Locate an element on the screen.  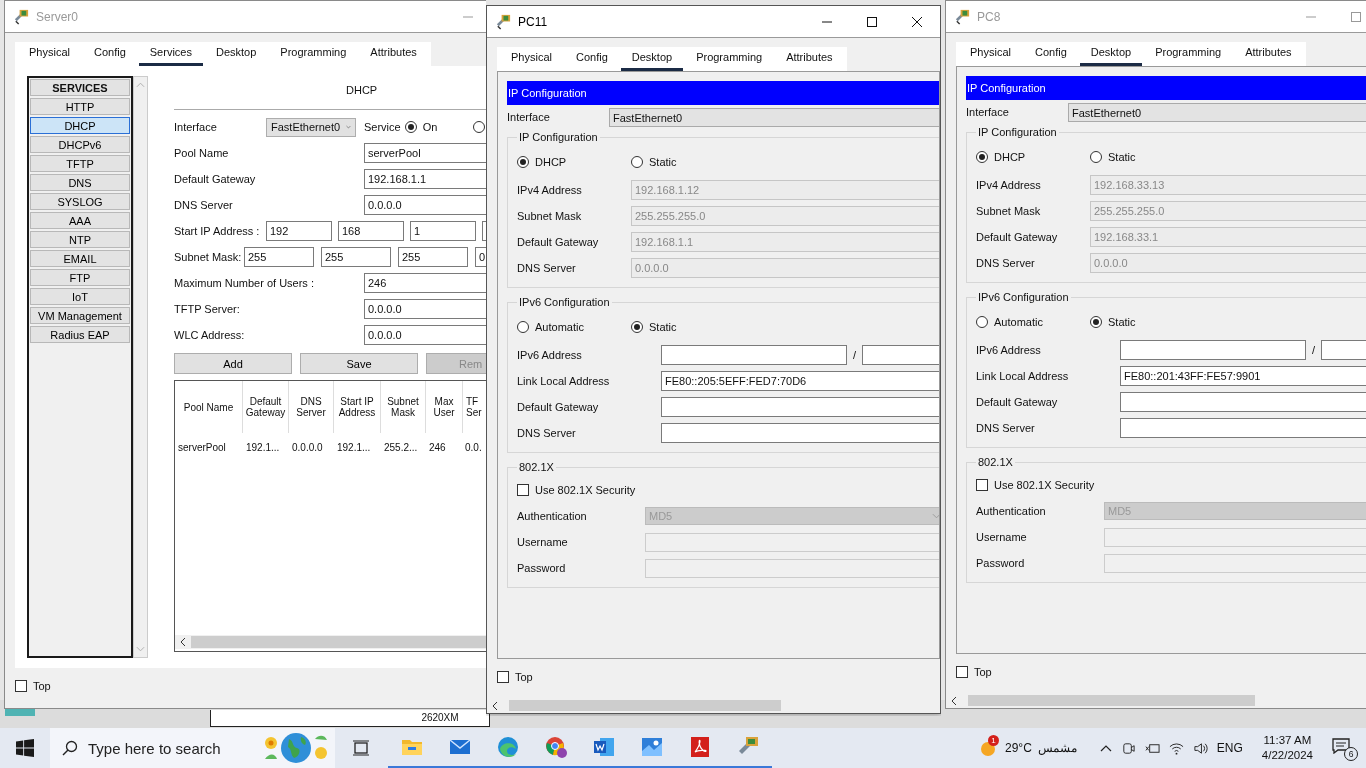
column-header: Start IP Address is located at coordinates (357, 407).